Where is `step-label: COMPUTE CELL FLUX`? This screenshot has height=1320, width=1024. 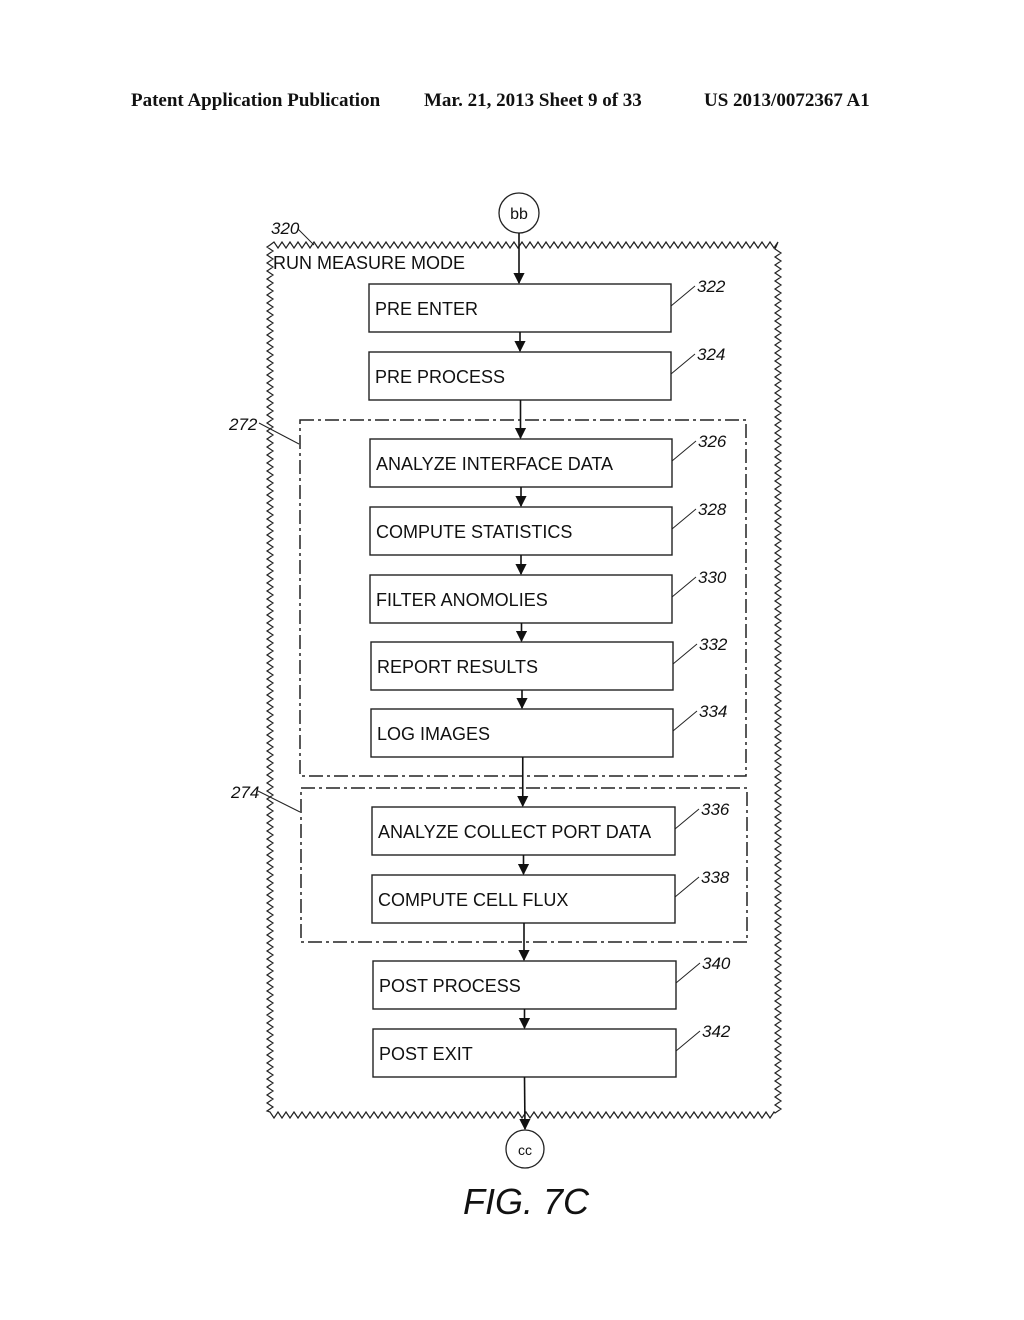
step-label: COMPUTE CELL FLUX is located at coordinates (473, 900).